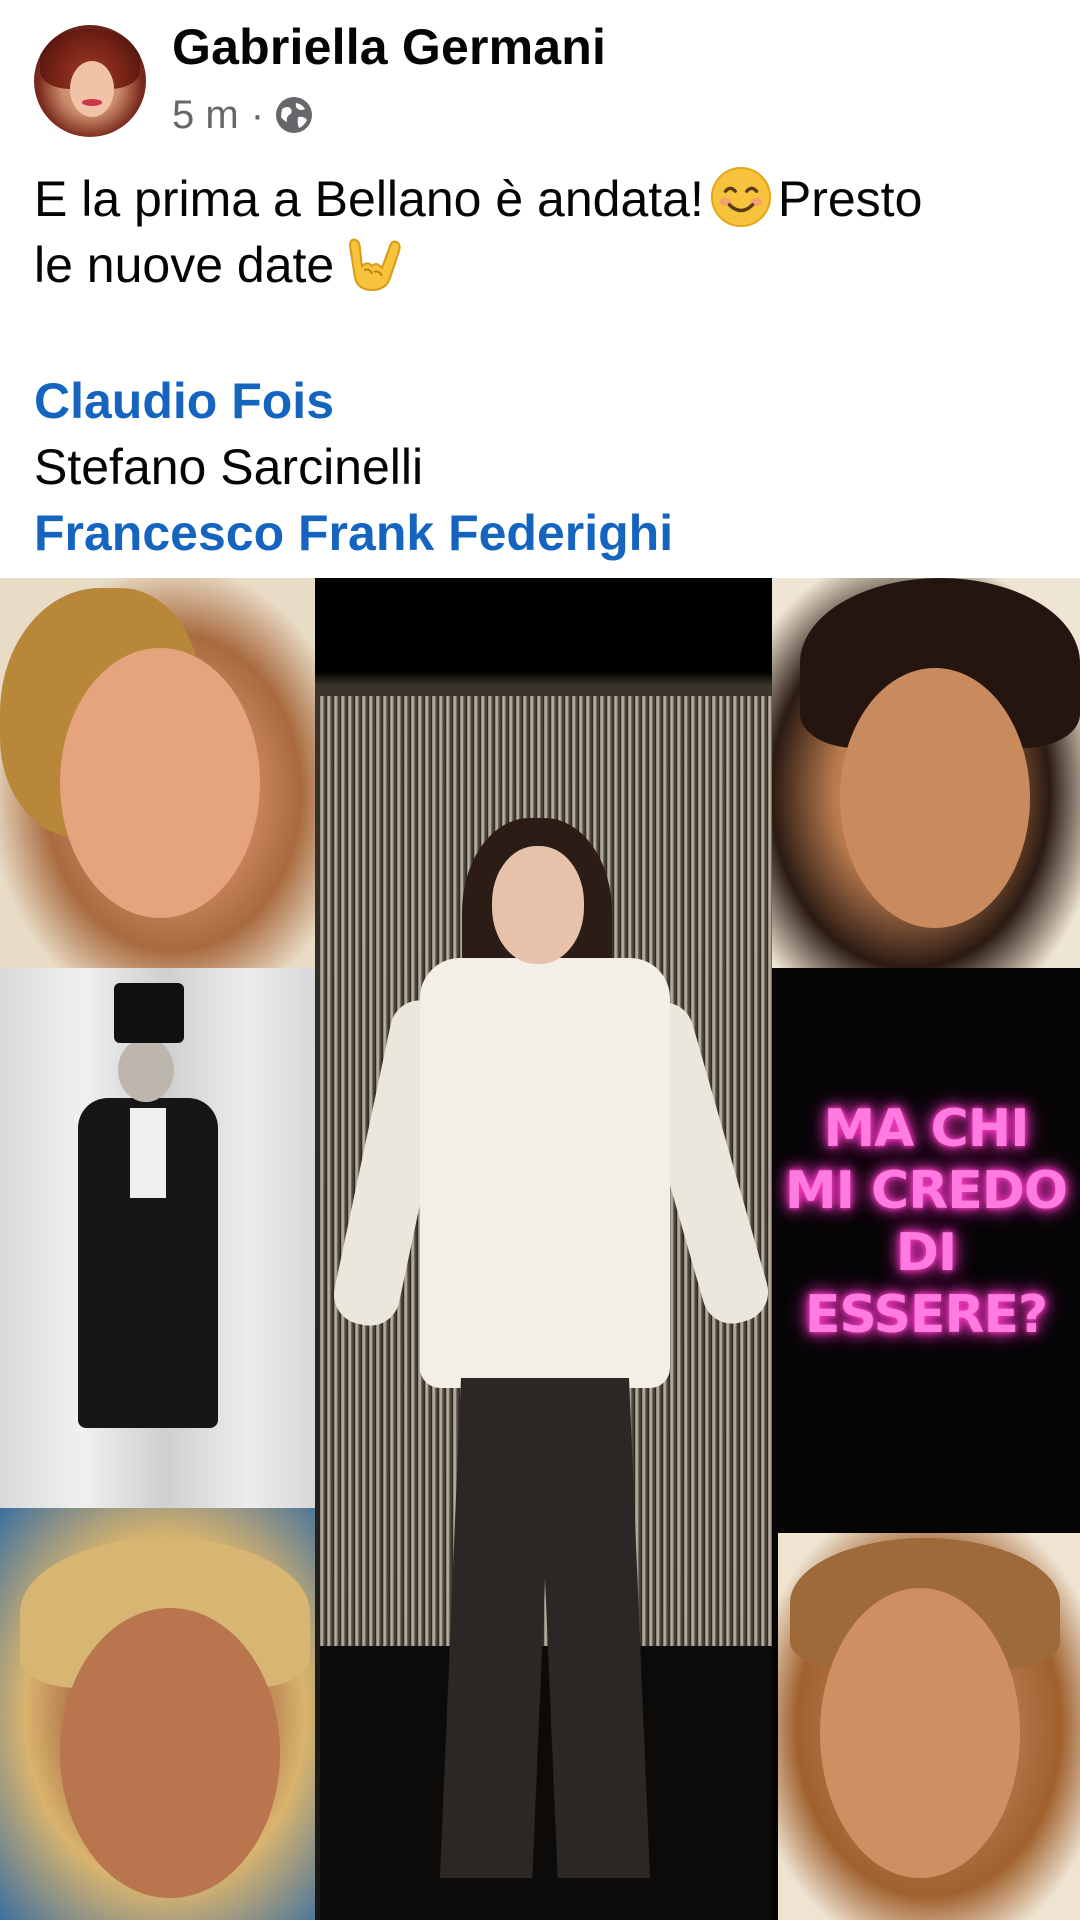  I want to click on post-text-segment-3: le nuove date, so click(184, 265).